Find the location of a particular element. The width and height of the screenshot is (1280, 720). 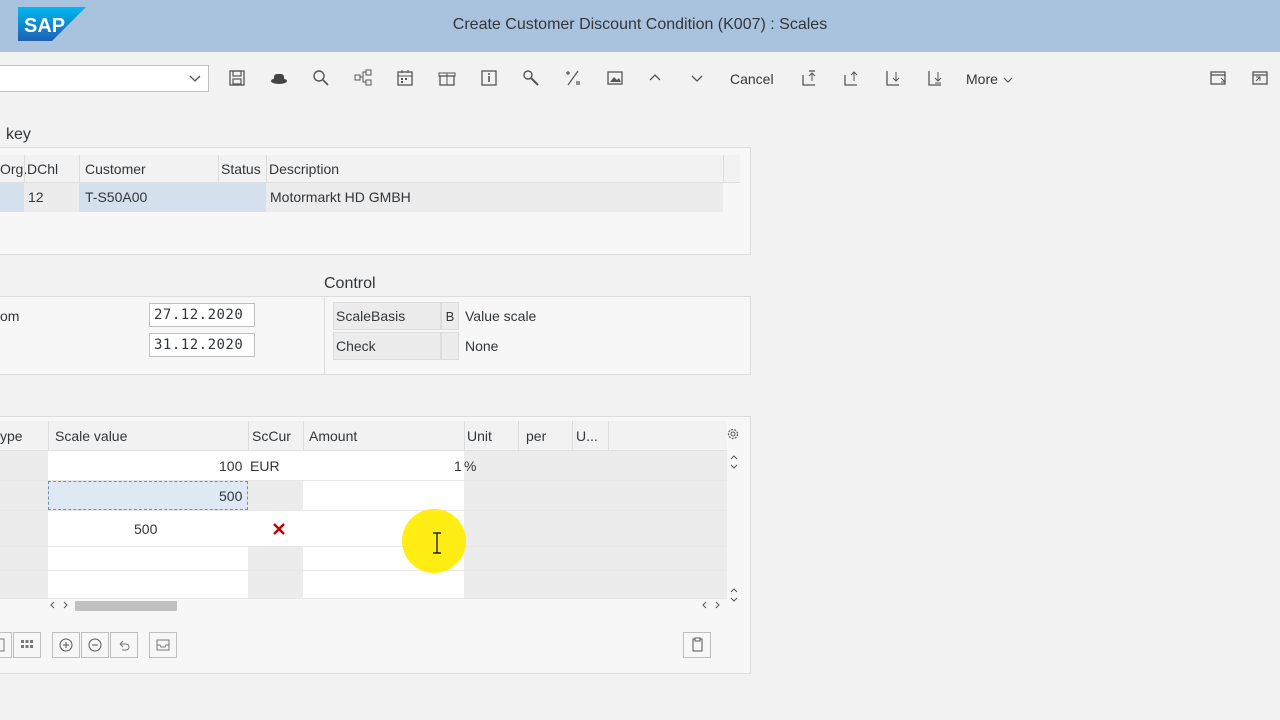

col-status: Status is located at coordinates (241, 169).